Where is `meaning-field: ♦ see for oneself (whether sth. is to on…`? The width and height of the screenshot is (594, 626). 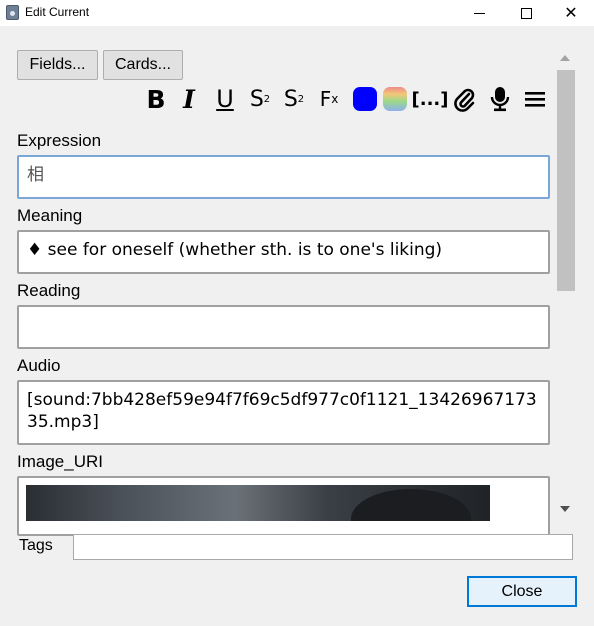
meaning-field: ♦ see for oneself (whether sth. is to on… is located at coordinates (283, 252).